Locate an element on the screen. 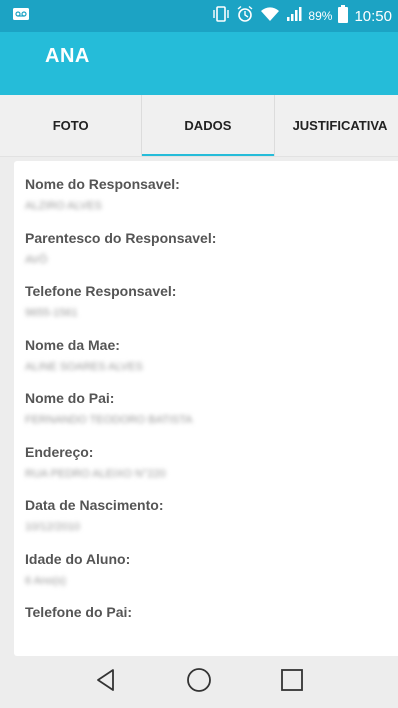  field-label: Parentesco do Responsavel: is located at coordinates (121, 237).